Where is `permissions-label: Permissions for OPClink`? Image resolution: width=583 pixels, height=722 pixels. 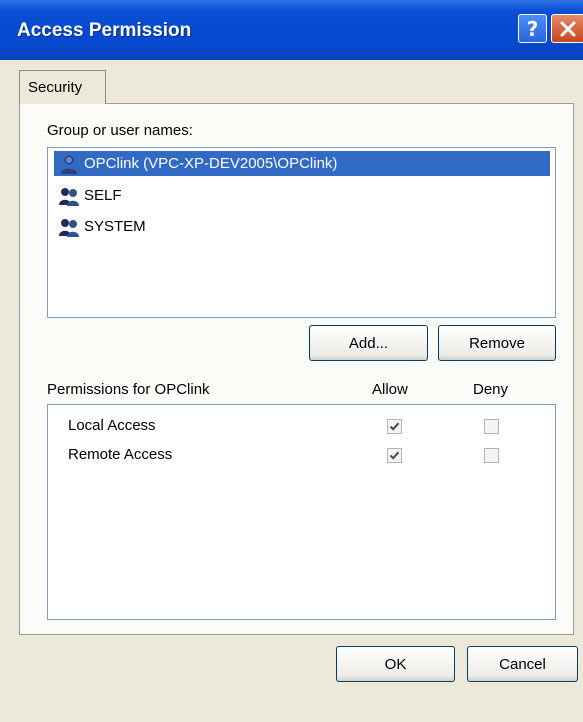
permissions-label: Permissions for OPClink is located at coordinates (128, 389).